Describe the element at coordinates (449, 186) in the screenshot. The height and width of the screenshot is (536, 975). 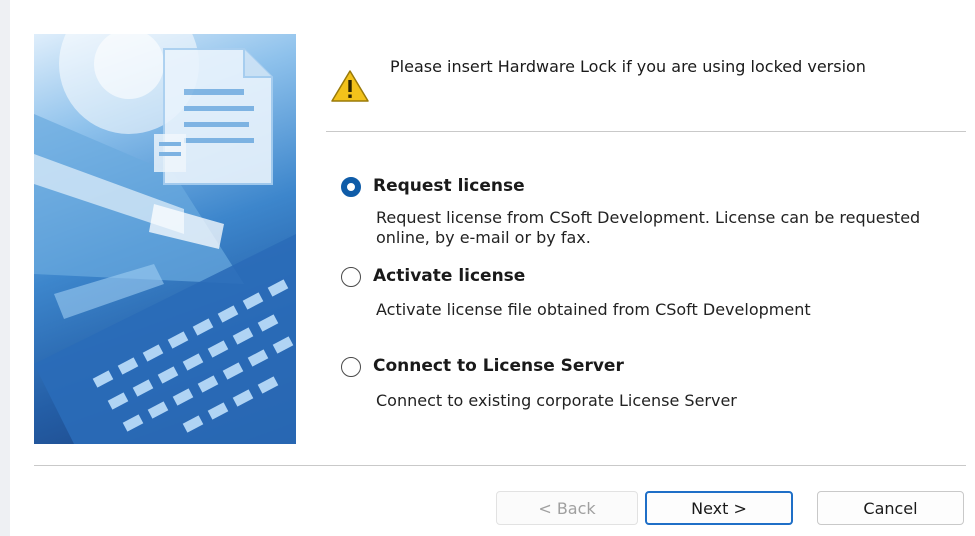
I see `request-license-label: Request license` at that location.